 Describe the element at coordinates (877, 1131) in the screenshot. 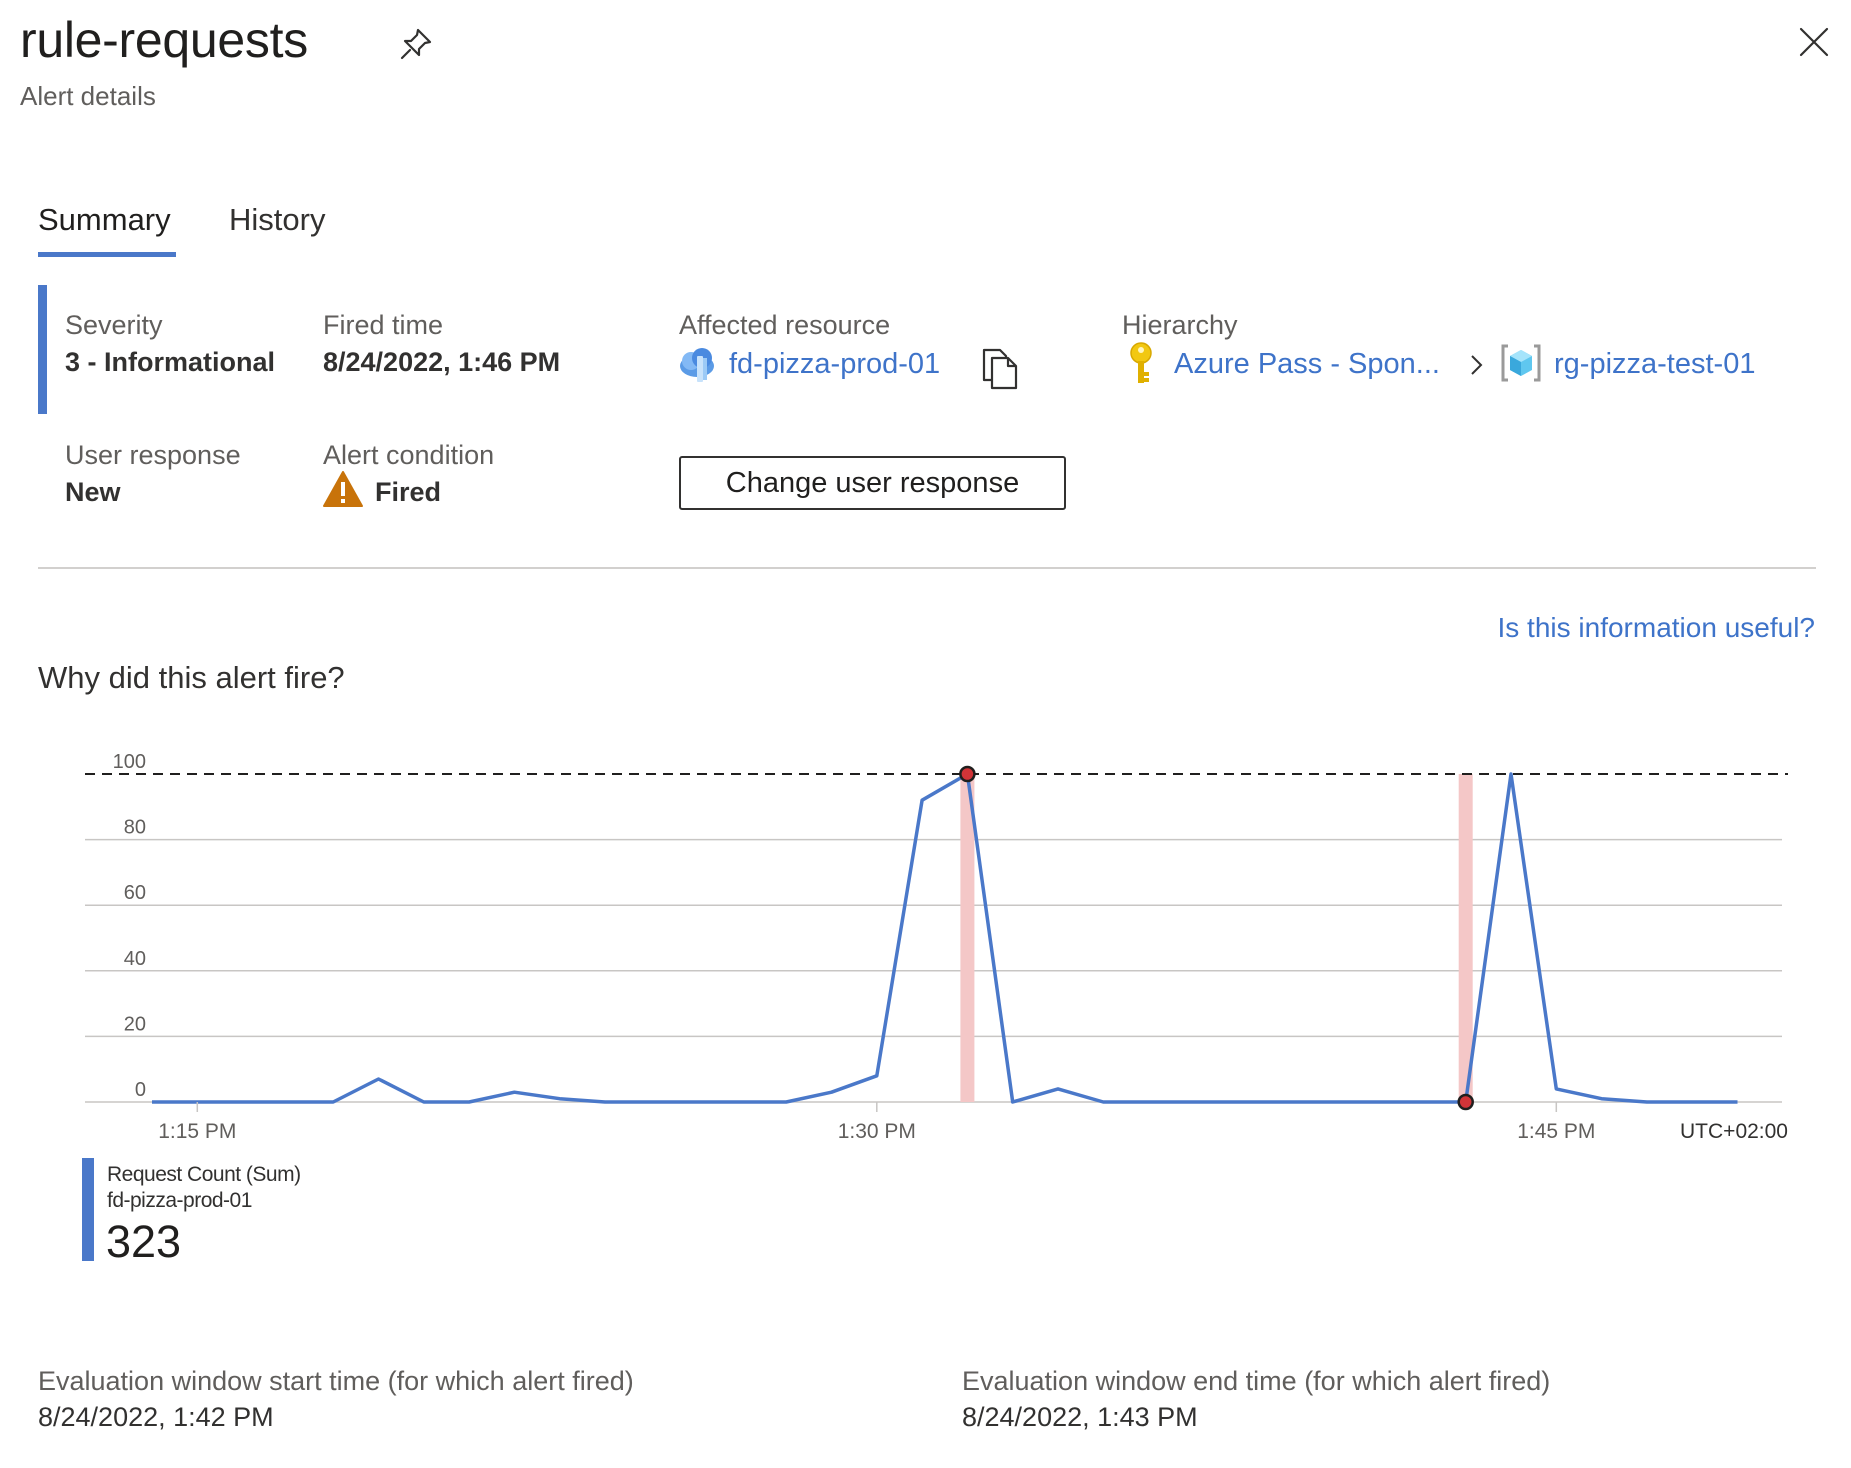

I see `x-tick-label: 1:30 PM` at that location.